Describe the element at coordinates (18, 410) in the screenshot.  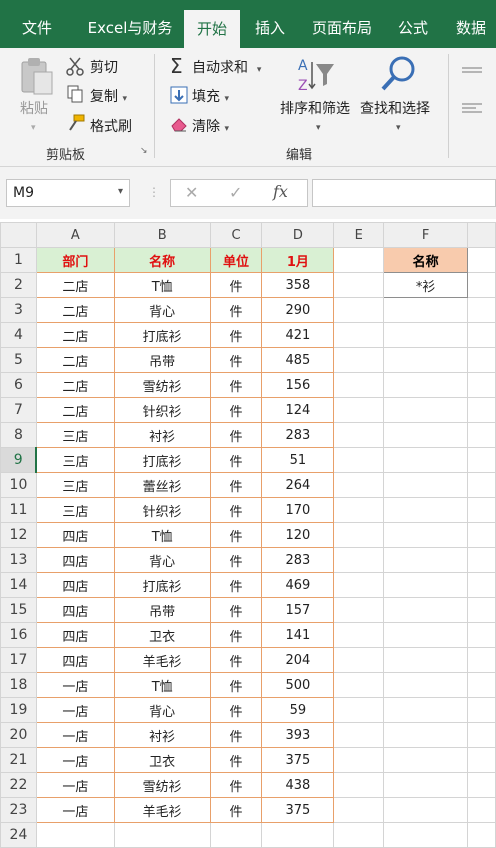
I see `row-header: 7` at that location.